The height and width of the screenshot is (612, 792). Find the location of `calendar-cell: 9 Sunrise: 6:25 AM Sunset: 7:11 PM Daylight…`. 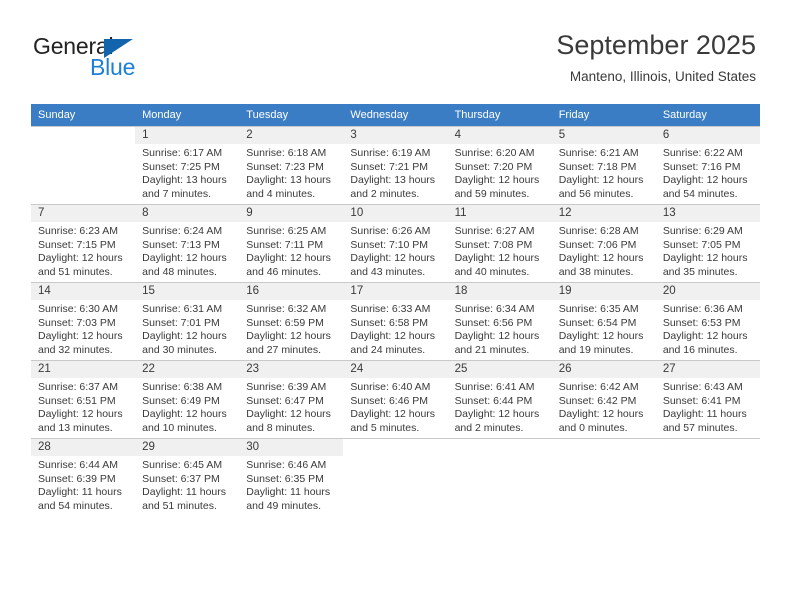

calendar-cell: 9 Sunrise: 6:25 AM Sunset: 7:11 PM Daylight… is located at coordinates (291, 243).